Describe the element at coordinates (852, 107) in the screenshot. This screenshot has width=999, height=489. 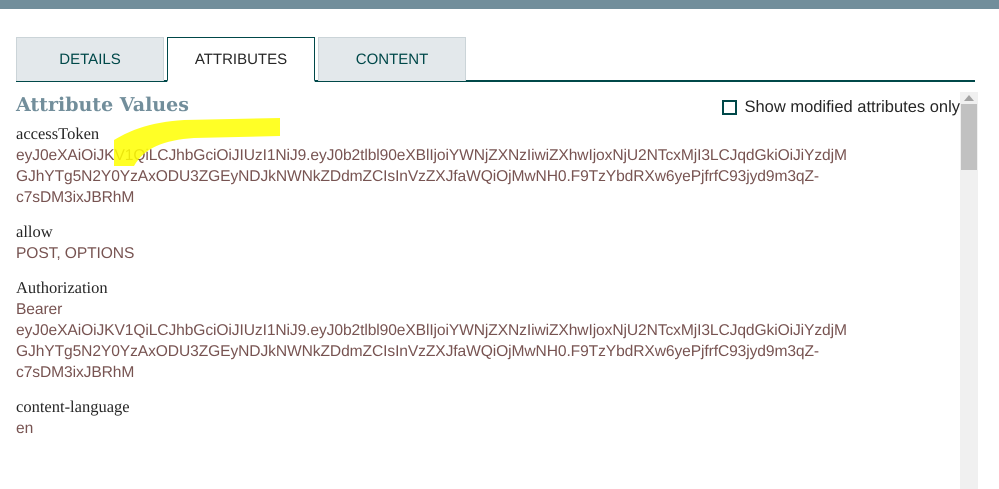
I see `checkbox-label: Show modified attributes only` at that location.